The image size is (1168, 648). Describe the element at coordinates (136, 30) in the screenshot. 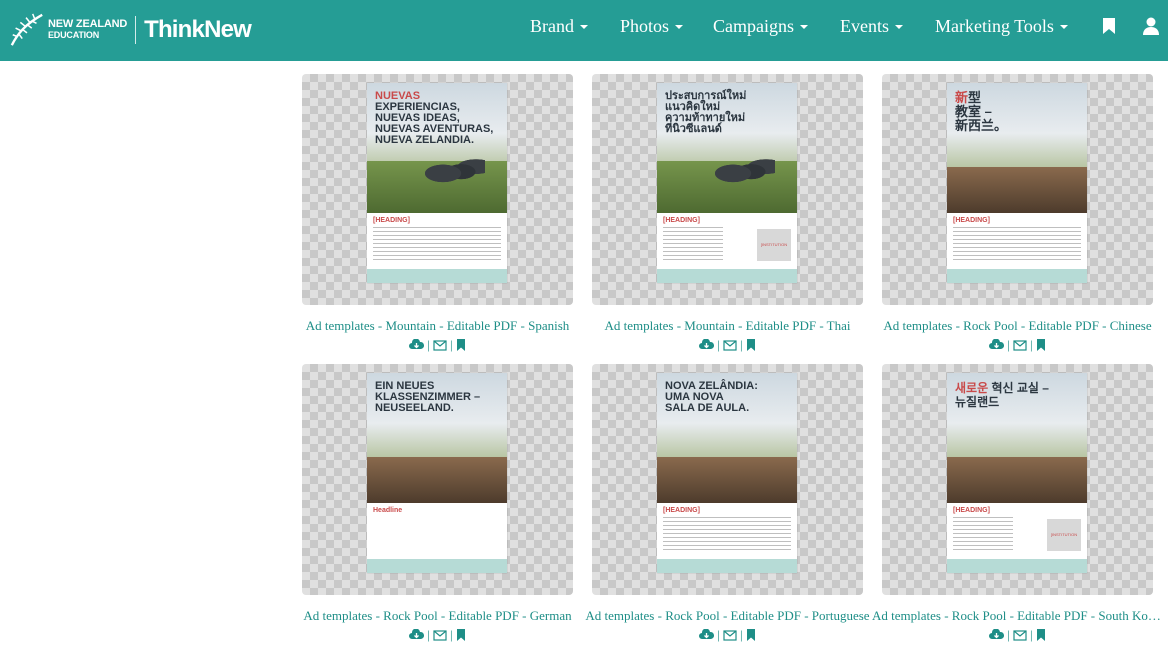

I see `brand-divider` at that location.